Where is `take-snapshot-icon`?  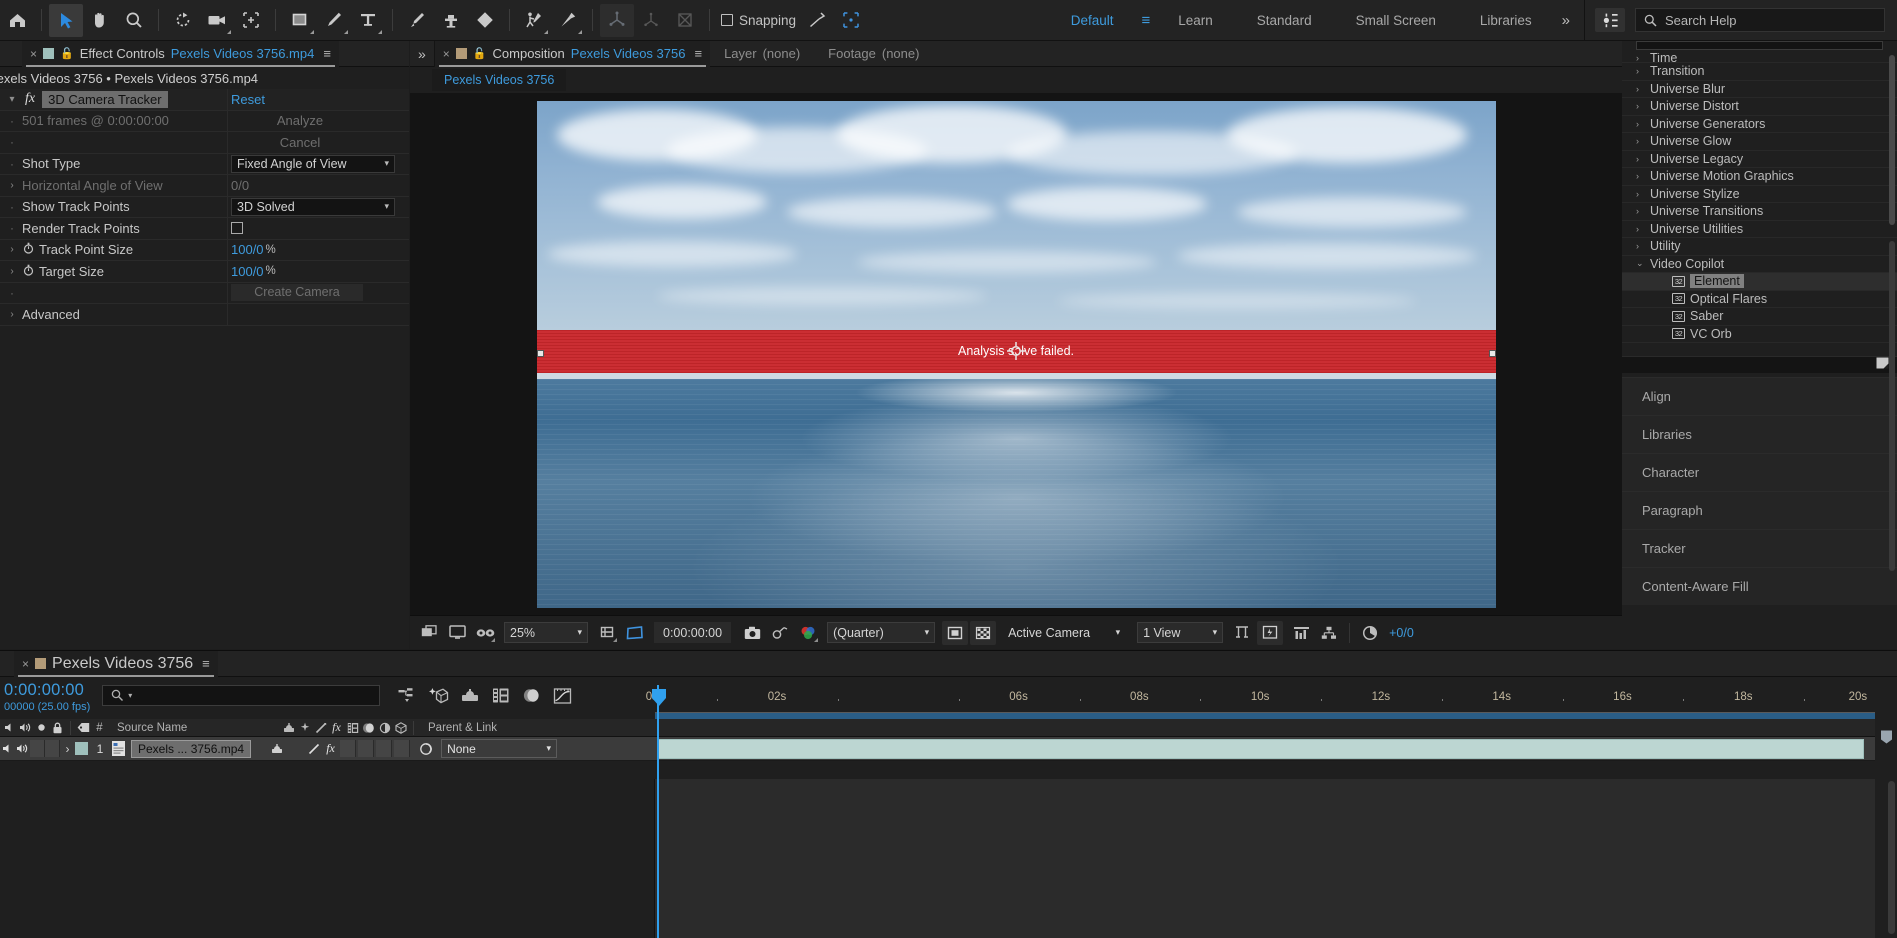
take-snapshot-icon is located at coordinates (752, 633).